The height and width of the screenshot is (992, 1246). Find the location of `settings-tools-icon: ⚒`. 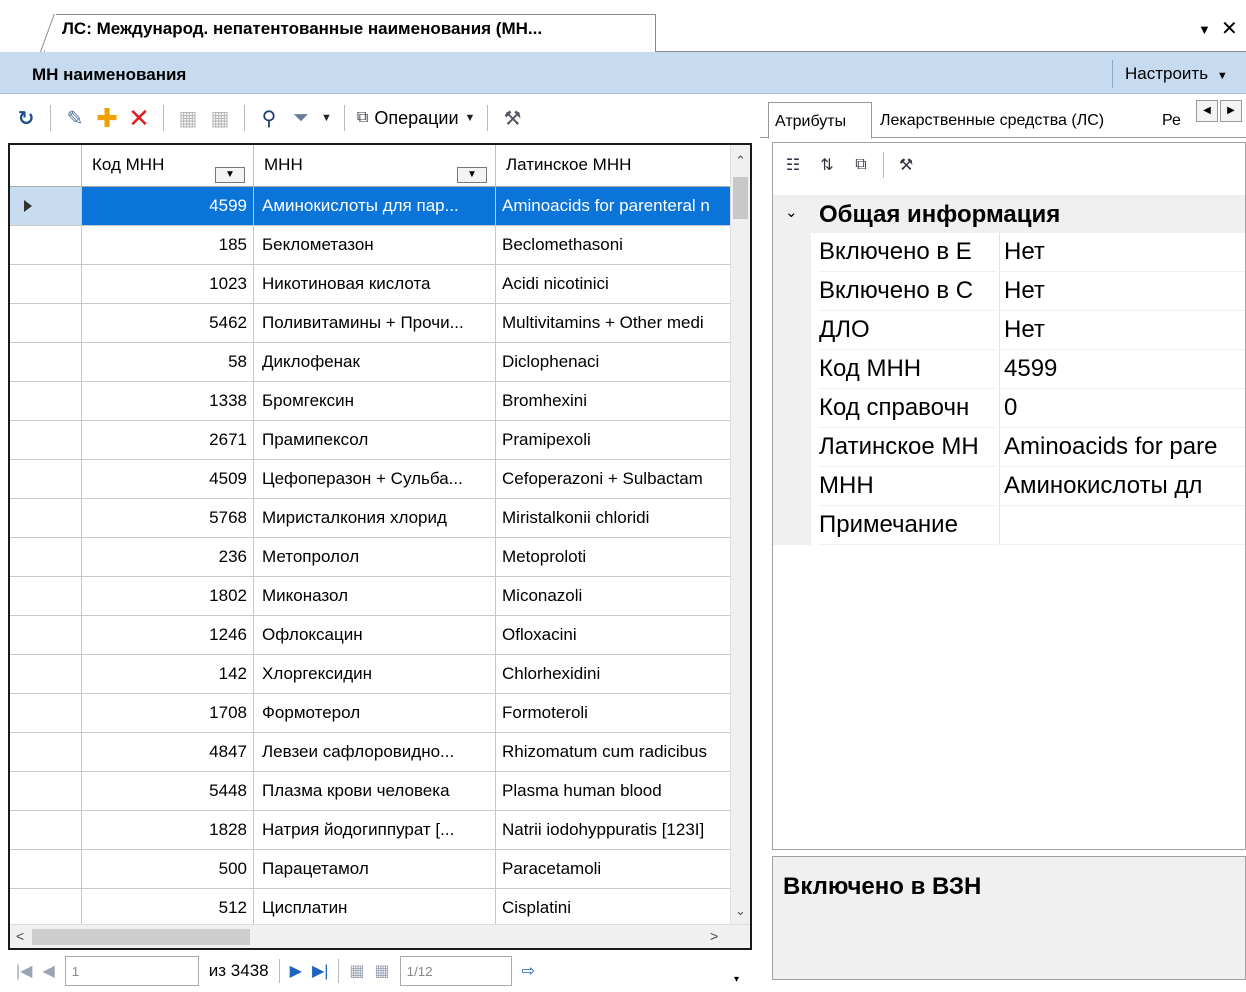

settings-tools-icon: ⚒ is located at coordinates (906, 165).